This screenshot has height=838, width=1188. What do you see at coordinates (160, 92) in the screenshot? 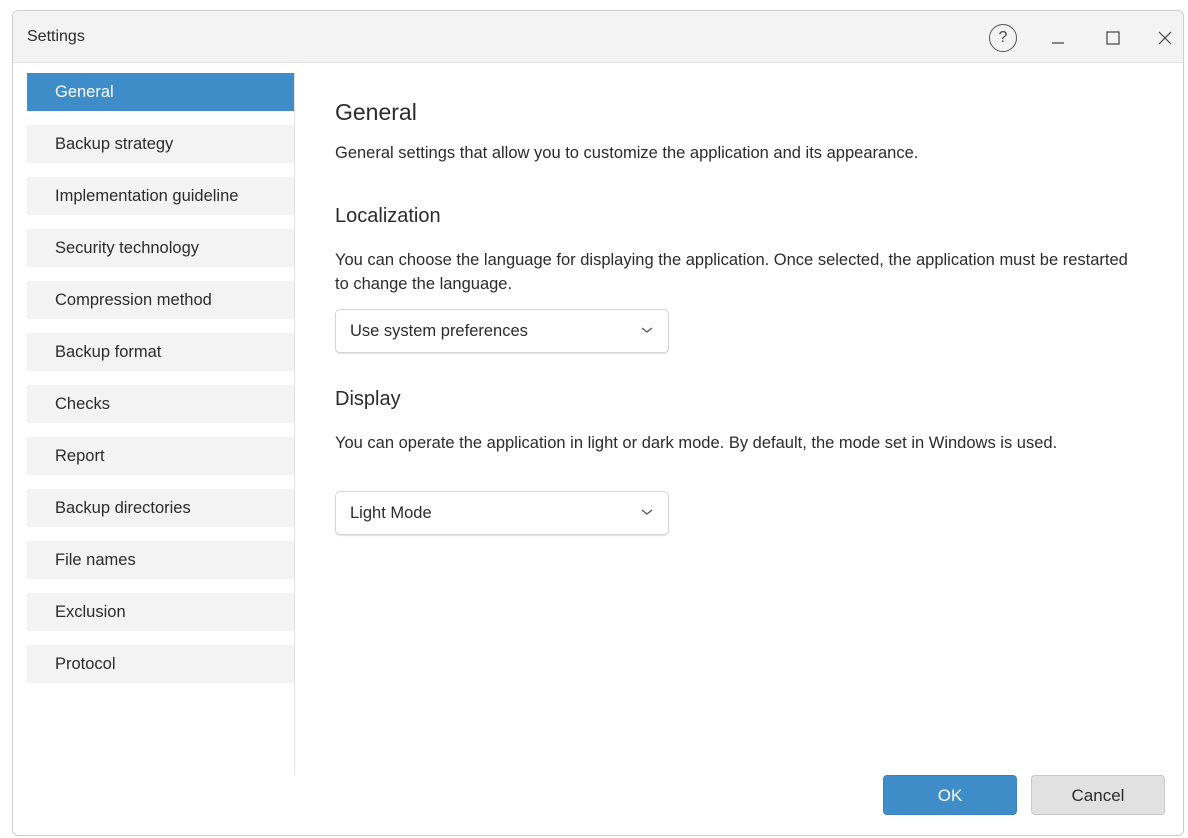
I see `sidebar-item-general: General` at bounding box center [160, 92].